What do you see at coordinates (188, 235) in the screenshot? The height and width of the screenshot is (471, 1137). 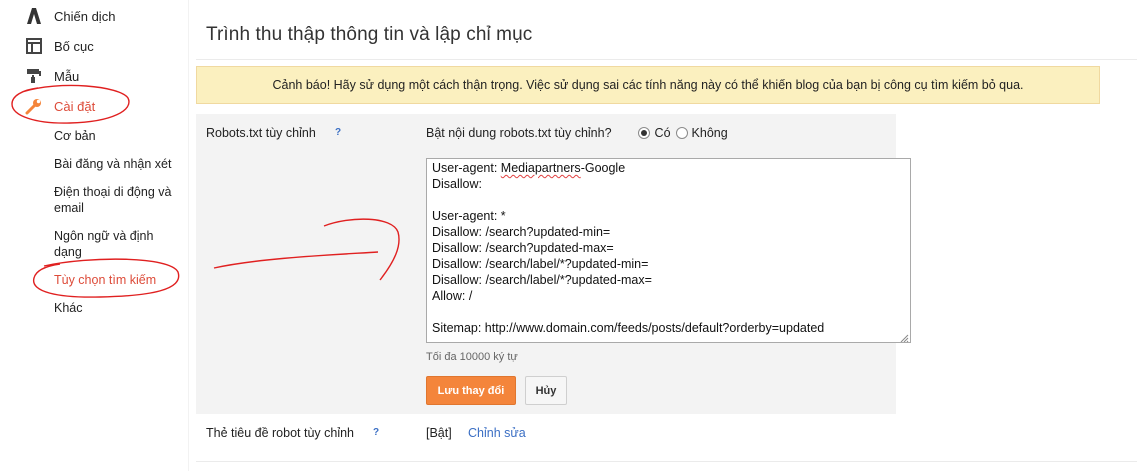 I see `sidebar-divider` at bounding box center [188, 235].